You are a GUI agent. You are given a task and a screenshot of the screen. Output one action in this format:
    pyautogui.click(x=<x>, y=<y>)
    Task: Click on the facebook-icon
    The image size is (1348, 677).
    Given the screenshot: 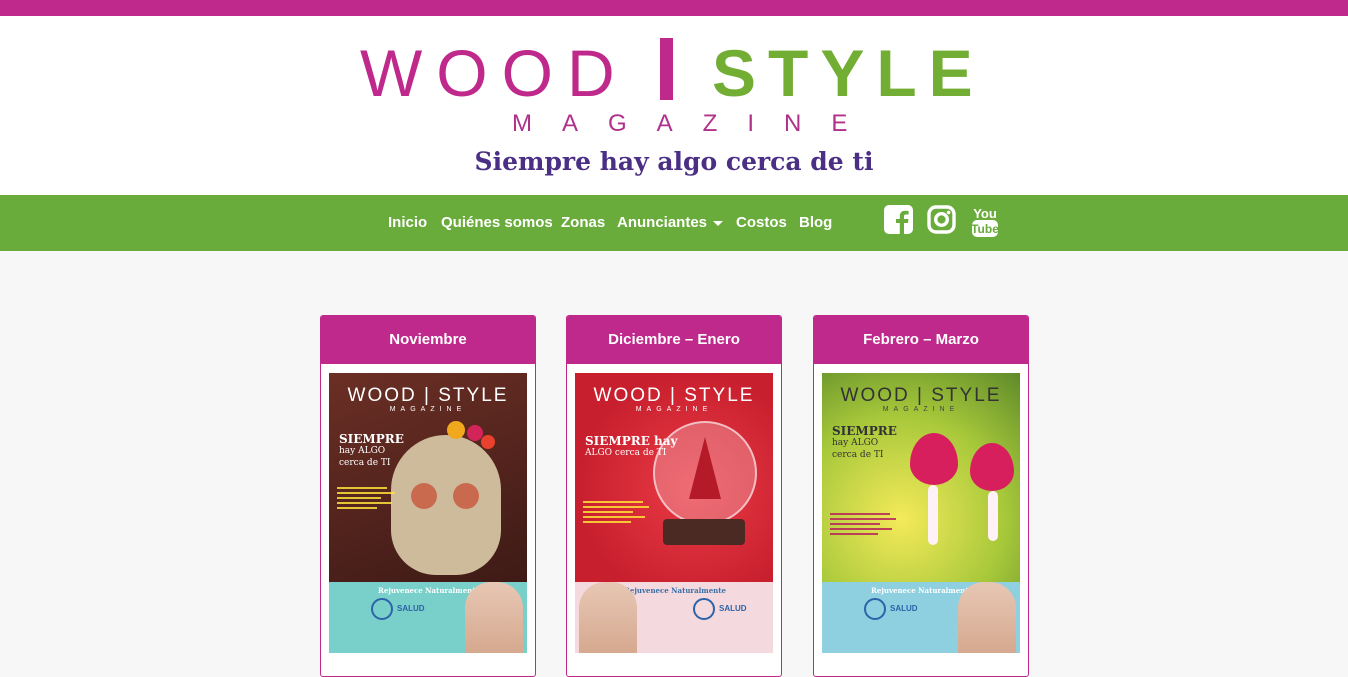 What is the action you would take?
    pyautogui.click(x=898, y=221)
    